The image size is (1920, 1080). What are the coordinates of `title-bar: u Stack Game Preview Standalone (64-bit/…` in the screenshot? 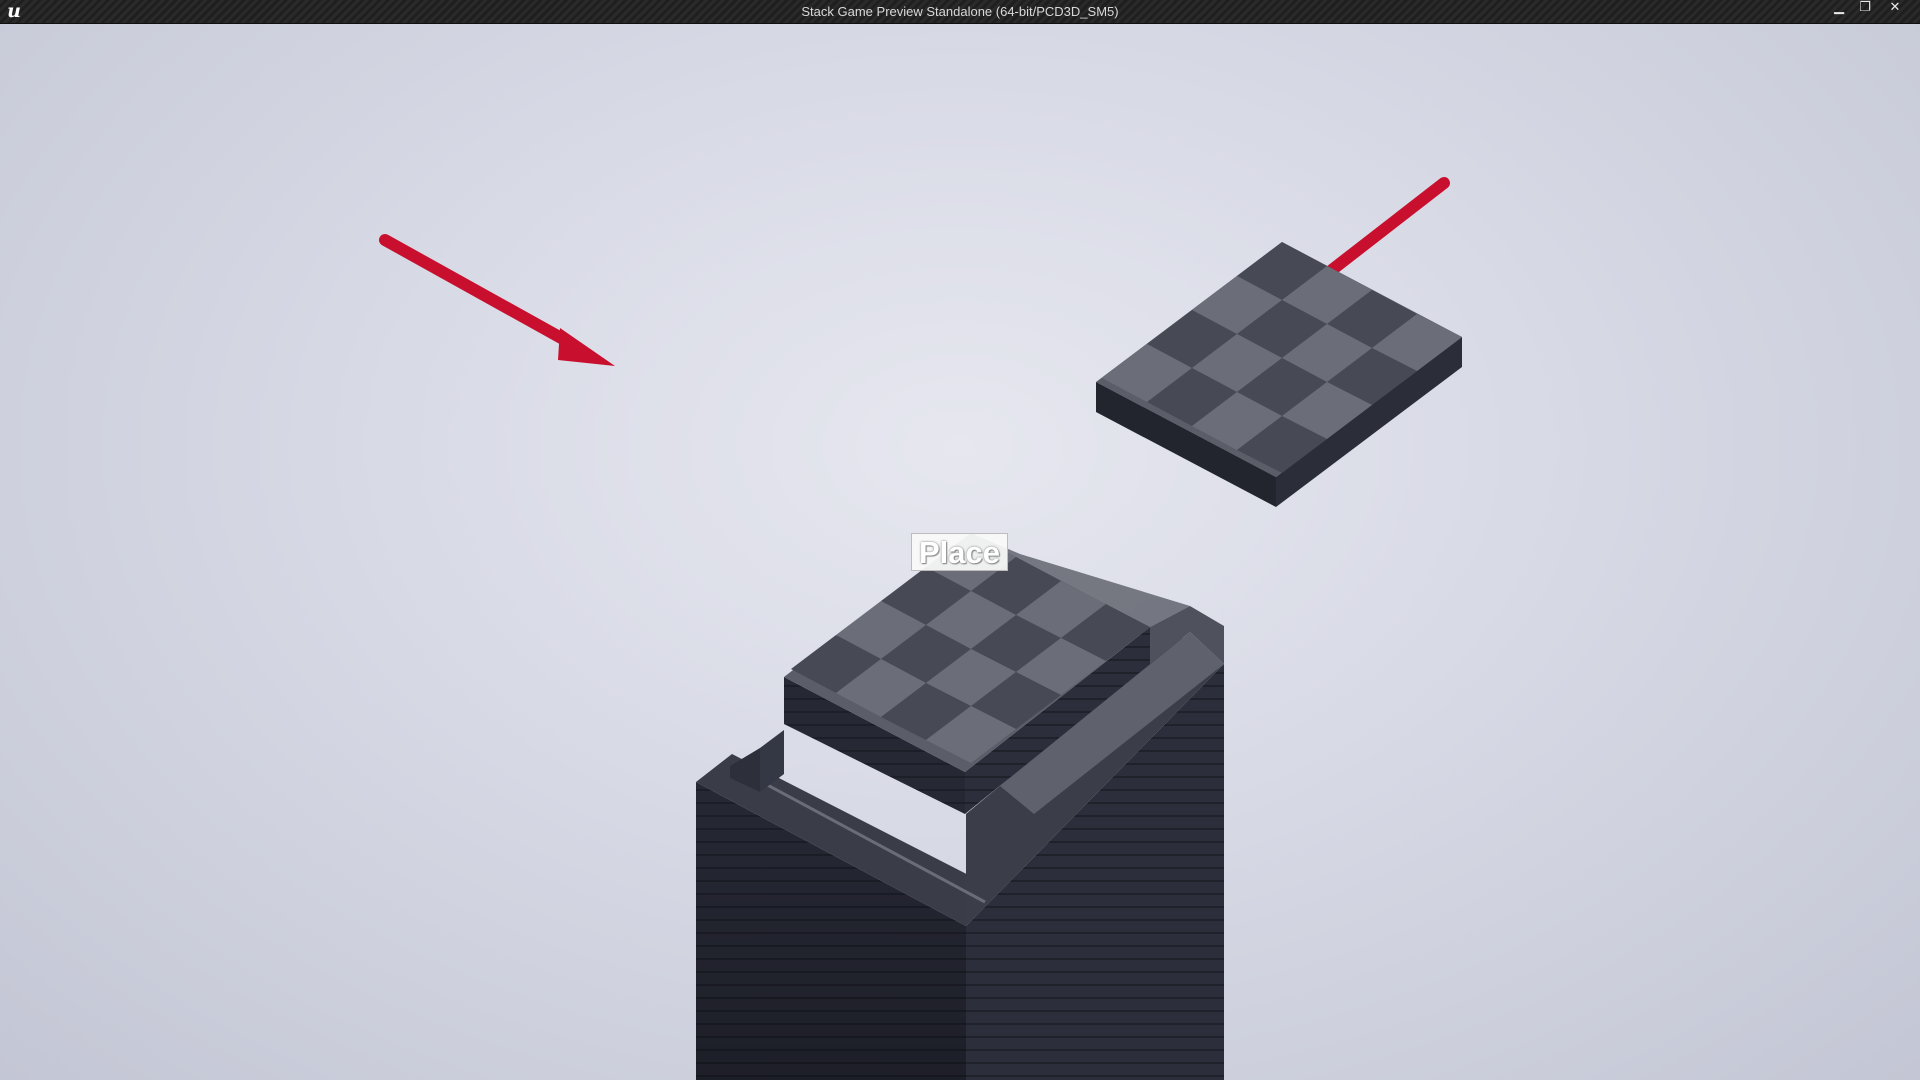 It's located at (960, 12).